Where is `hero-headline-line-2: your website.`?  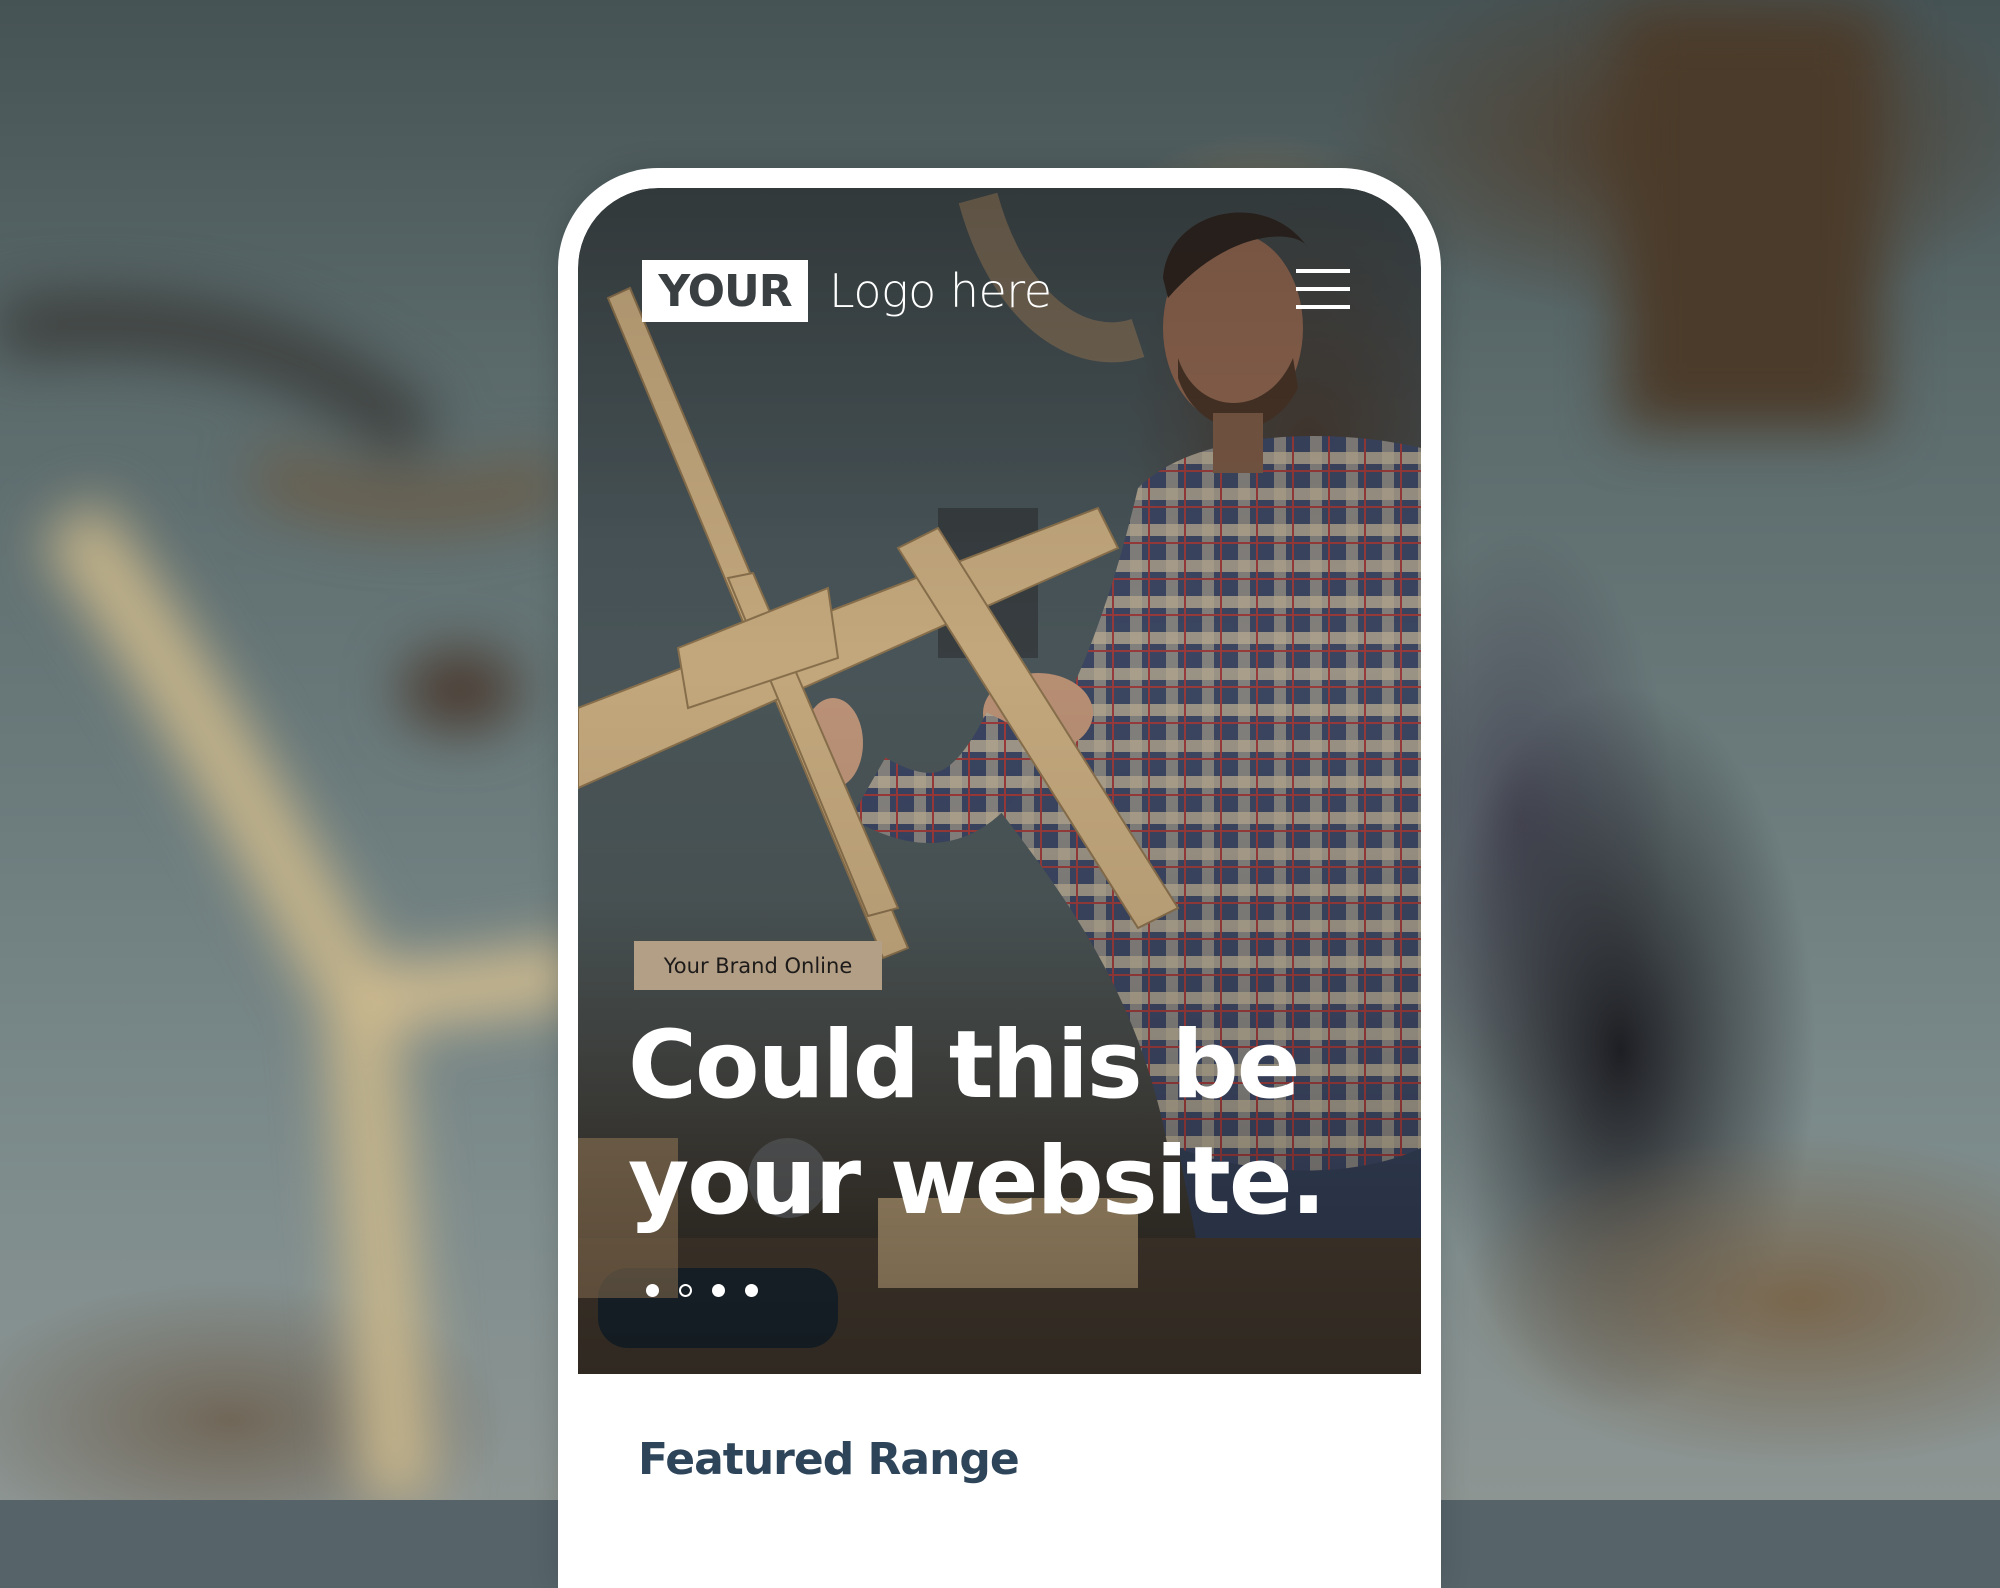 hero-headline-line-2: your website. is located at coordinates (977, 1181).